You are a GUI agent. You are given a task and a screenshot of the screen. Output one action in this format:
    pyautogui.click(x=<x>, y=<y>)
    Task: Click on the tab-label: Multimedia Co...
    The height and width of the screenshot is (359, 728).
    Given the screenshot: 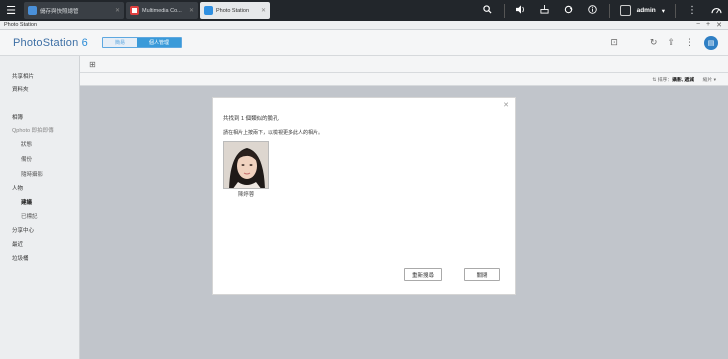 What is the action you would take?
    pyautogui.click(x=162, y=10)
    